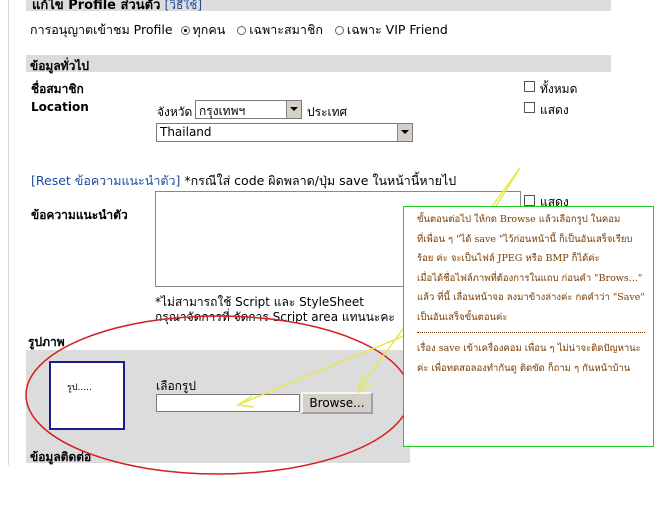  What do you see at coordinates (531, 332) in the screenshot?
I see `annotation-divider` at bounding box center [531, 332].